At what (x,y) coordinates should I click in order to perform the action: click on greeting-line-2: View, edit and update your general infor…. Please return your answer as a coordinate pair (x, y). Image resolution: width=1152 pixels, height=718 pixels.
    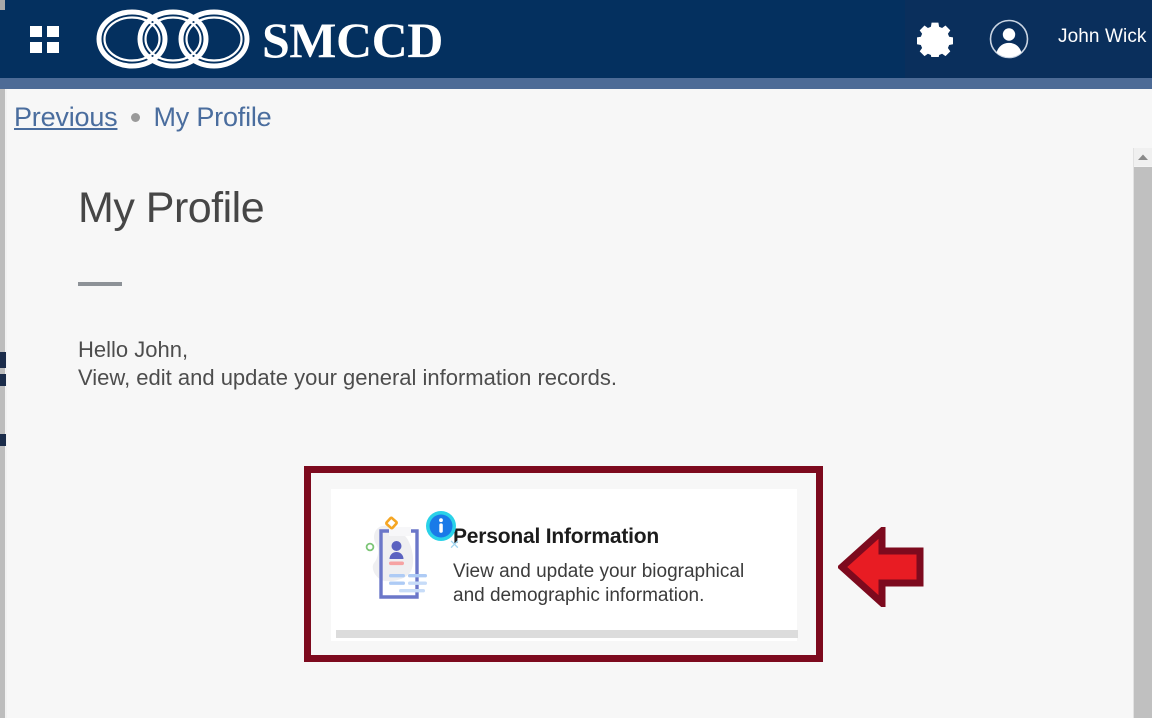
    Looking at the image, I should click on (347, 377).